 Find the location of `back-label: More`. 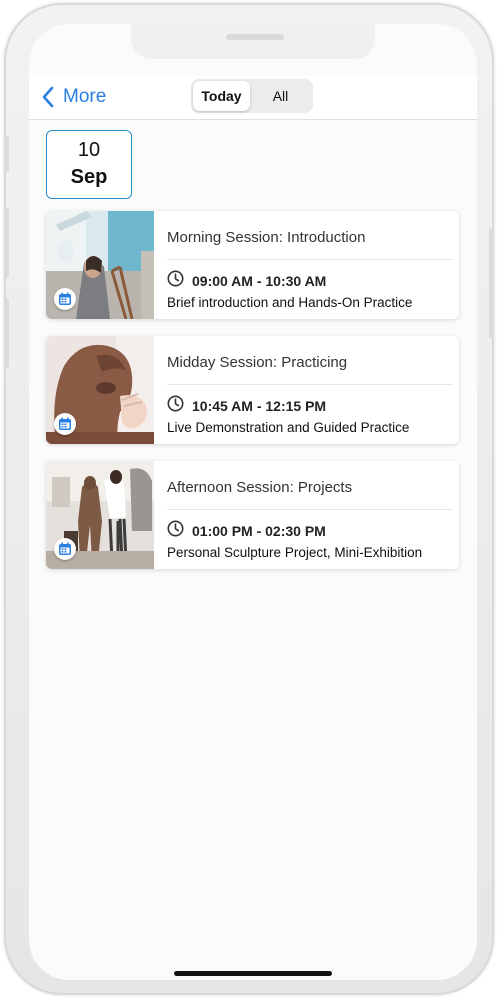

back-label: More is located at coordinates (85, 96).